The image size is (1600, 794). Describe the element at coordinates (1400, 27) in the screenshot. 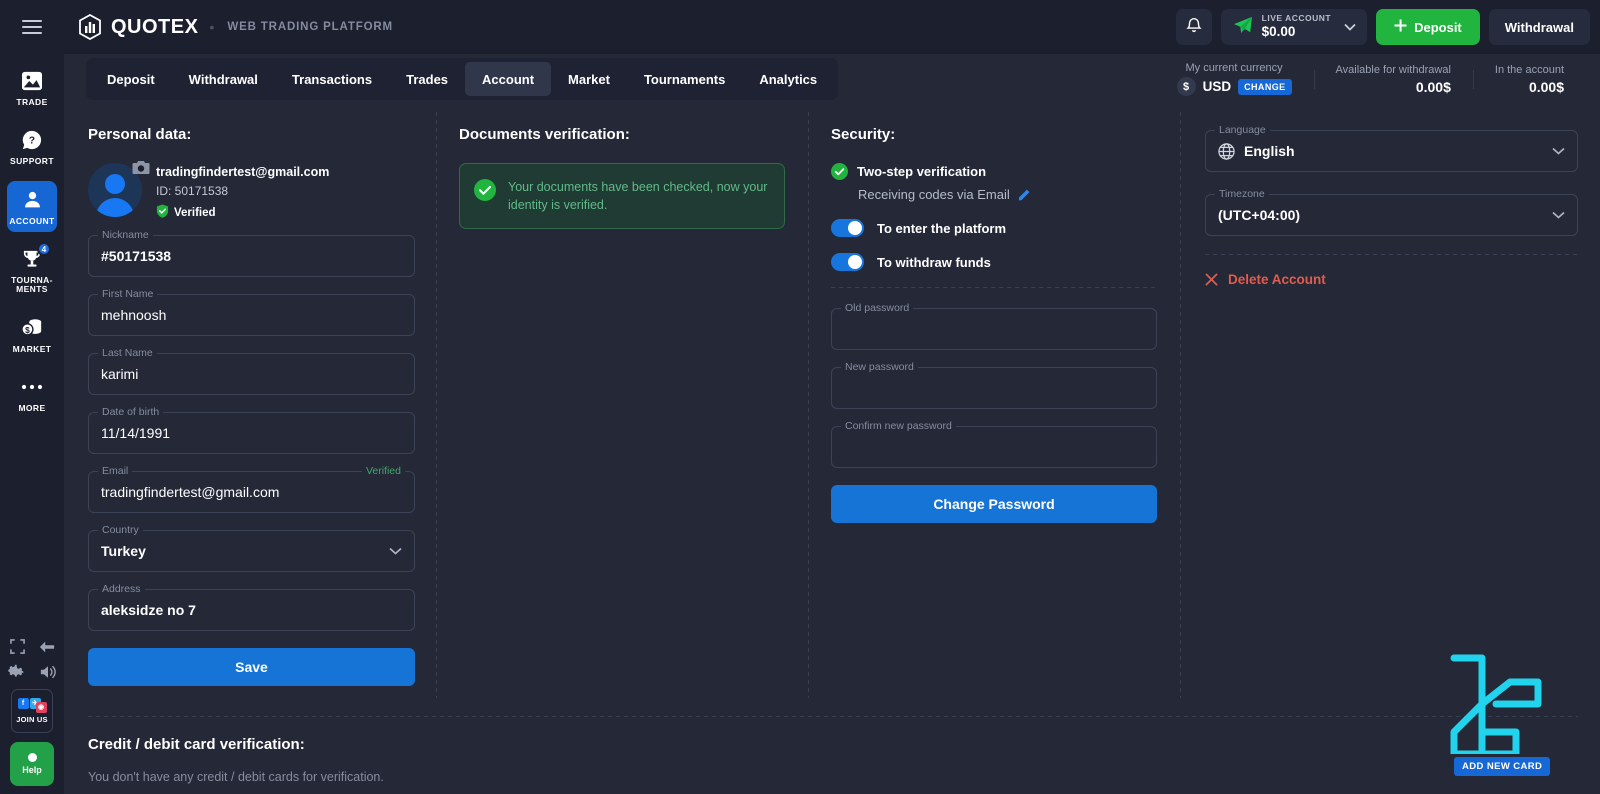

I see `plus-icon` at that location.